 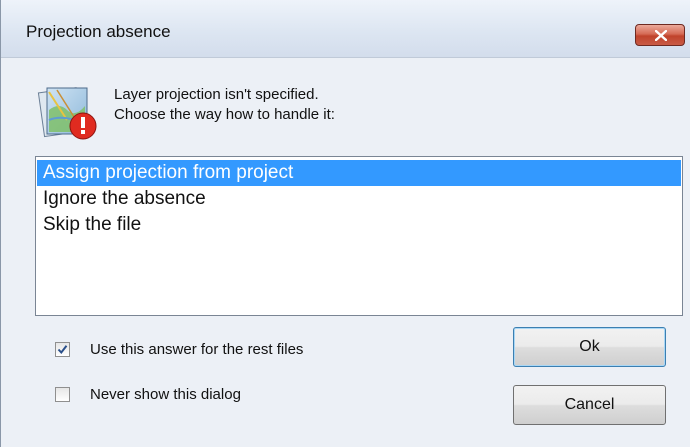 I want to click on list-item-skip-file: Skip the file, so click(x=359, y=225).